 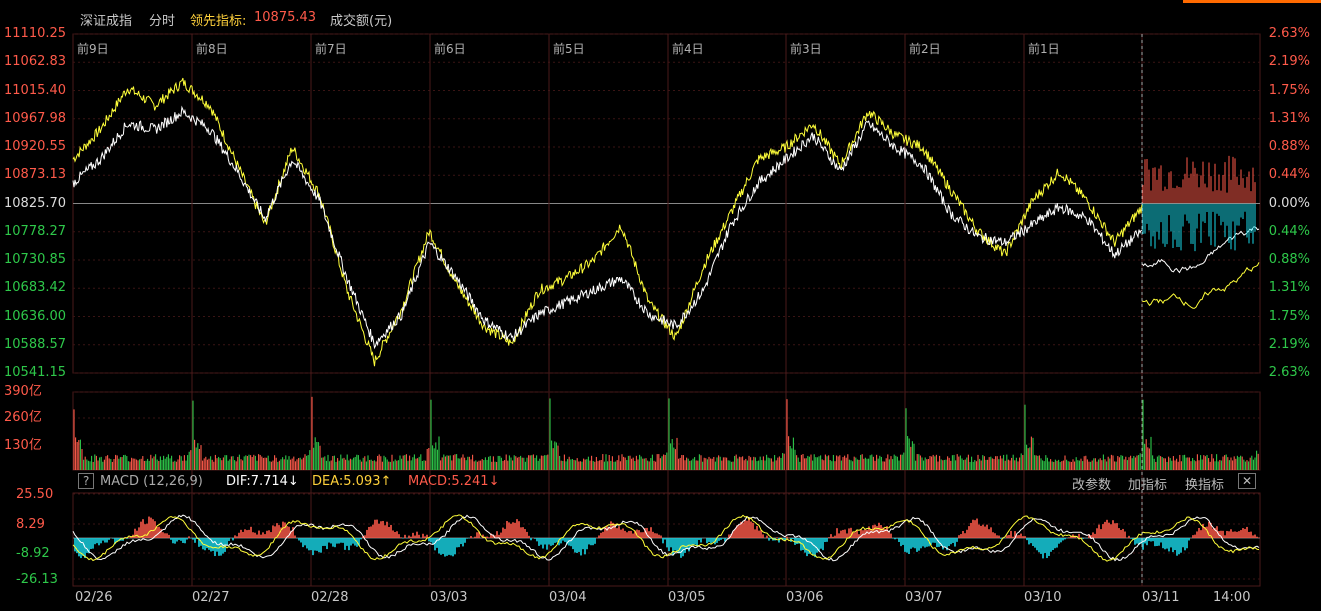 I want to click on macd-tick-label: -8.92, so click(x=33, y=553).